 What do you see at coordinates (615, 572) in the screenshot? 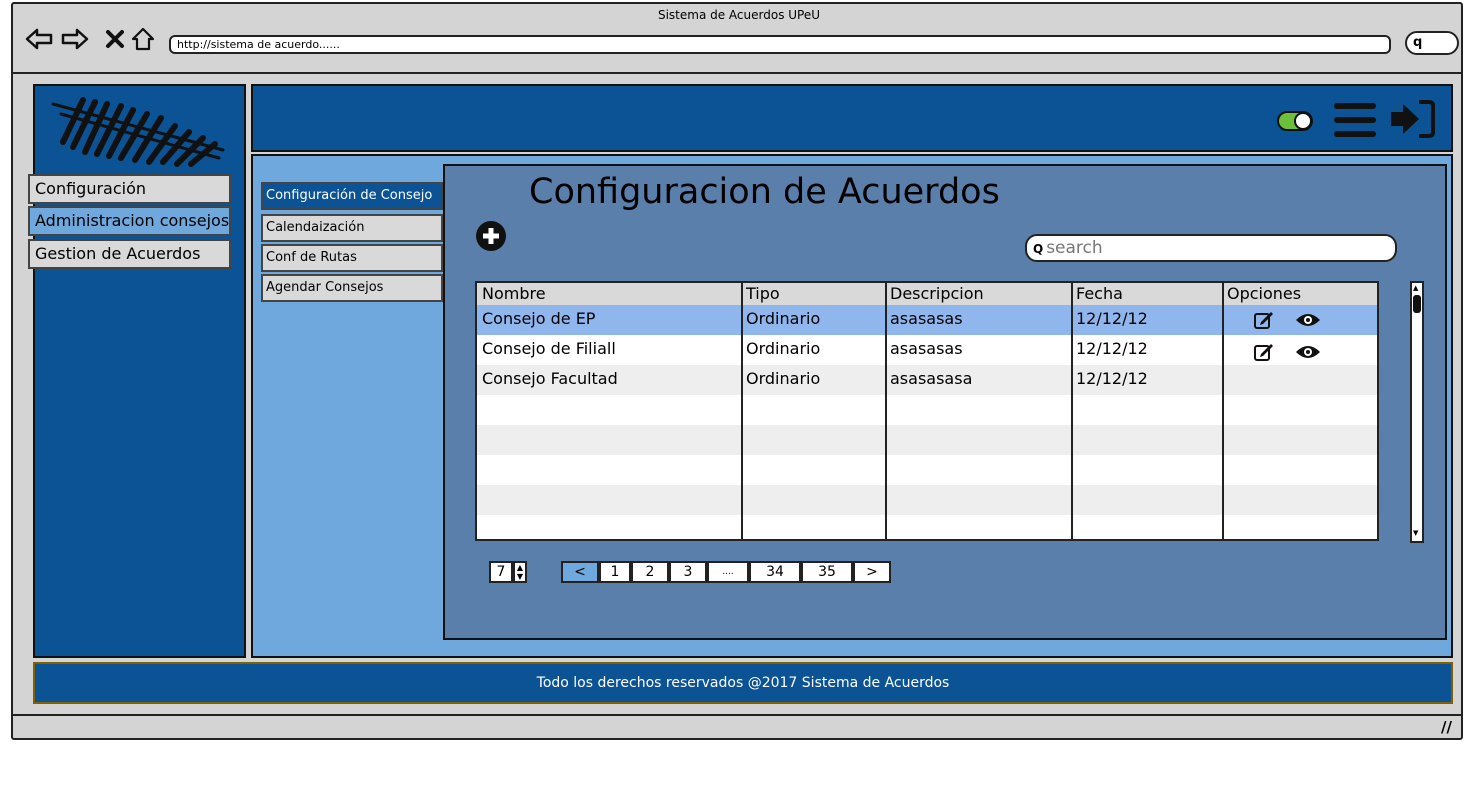
I see `pagination-page-1: 1` at bounding box center [615, 572].